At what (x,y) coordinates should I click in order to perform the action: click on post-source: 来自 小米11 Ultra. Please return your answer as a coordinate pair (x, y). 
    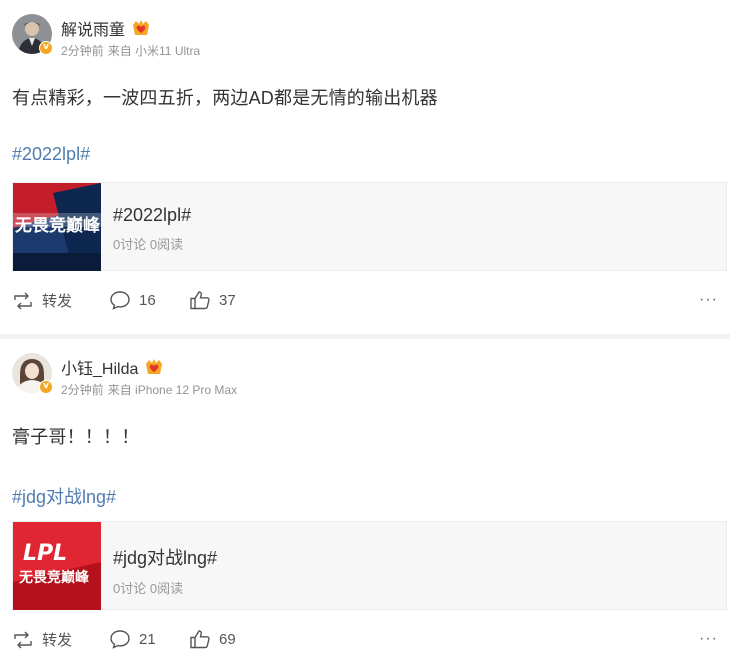
    Looking at the image, I should click on (154, 51).